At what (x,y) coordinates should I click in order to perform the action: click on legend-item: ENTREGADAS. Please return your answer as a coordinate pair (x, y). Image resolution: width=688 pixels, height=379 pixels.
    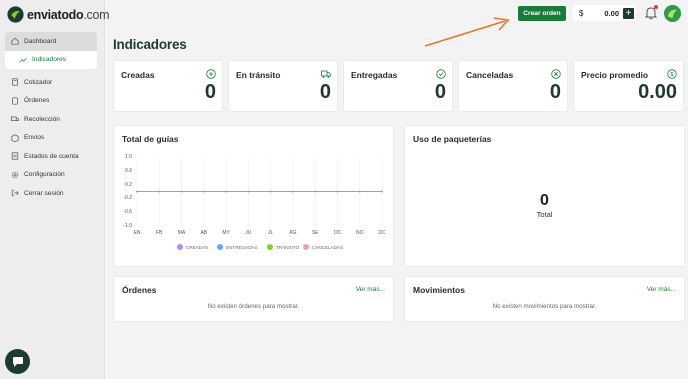
    Looking at the image, I should click on (237, 247).